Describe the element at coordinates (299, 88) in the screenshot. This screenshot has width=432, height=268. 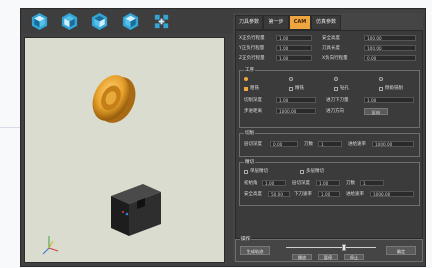
I see `checkbox-label: 精铣` at that location.